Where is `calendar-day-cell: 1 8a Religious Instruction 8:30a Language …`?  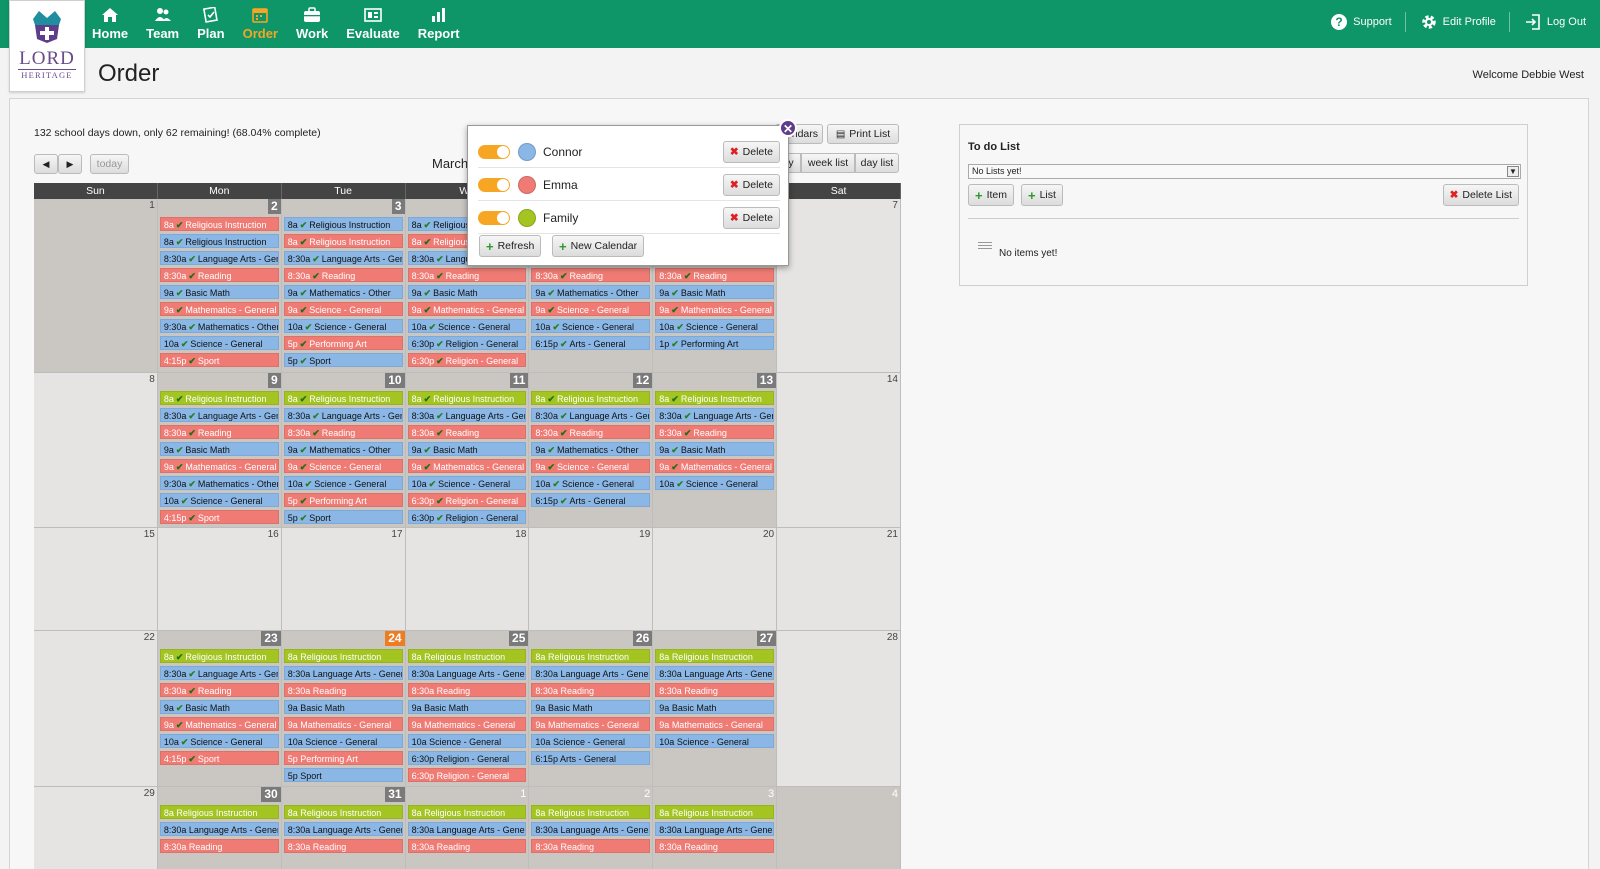 calendar-day-cell: 1 8a Religious Instruction 8:30a Language … is located at coordinates (467, 828).